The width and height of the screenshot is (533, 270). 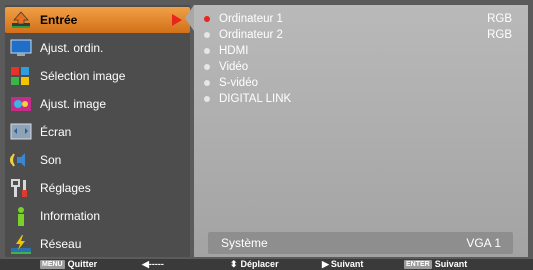 I want to click on menu-item-computer-adjust: Ajust. ordin., so click(x=97, y=48).